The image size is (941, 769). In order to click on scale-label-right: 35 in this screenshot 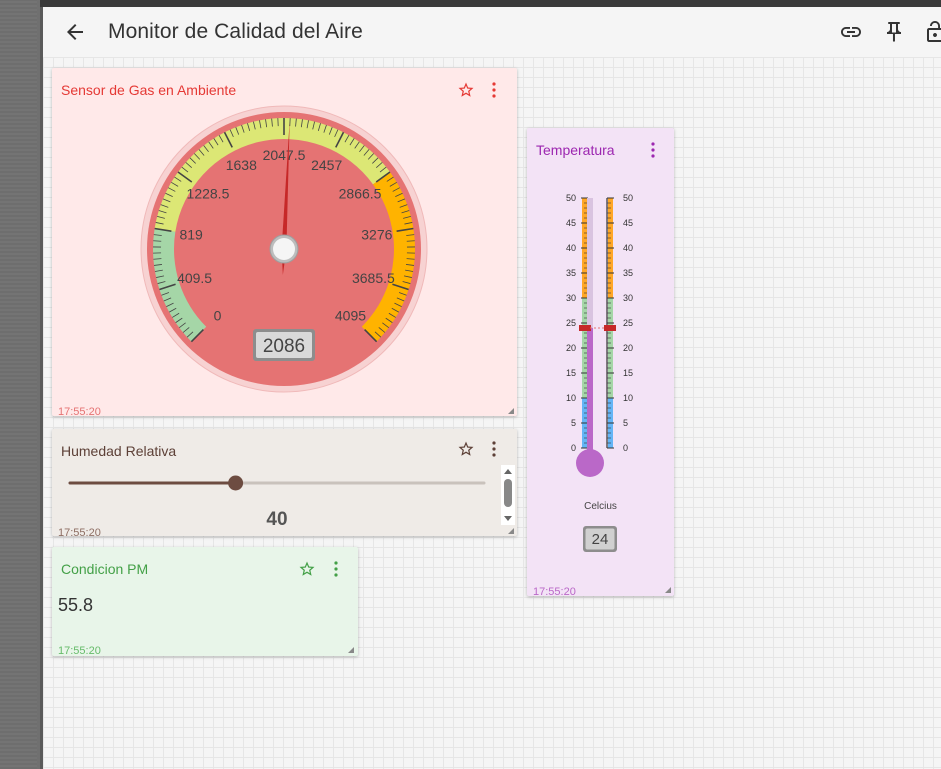, I will do `click(628, 273)`.